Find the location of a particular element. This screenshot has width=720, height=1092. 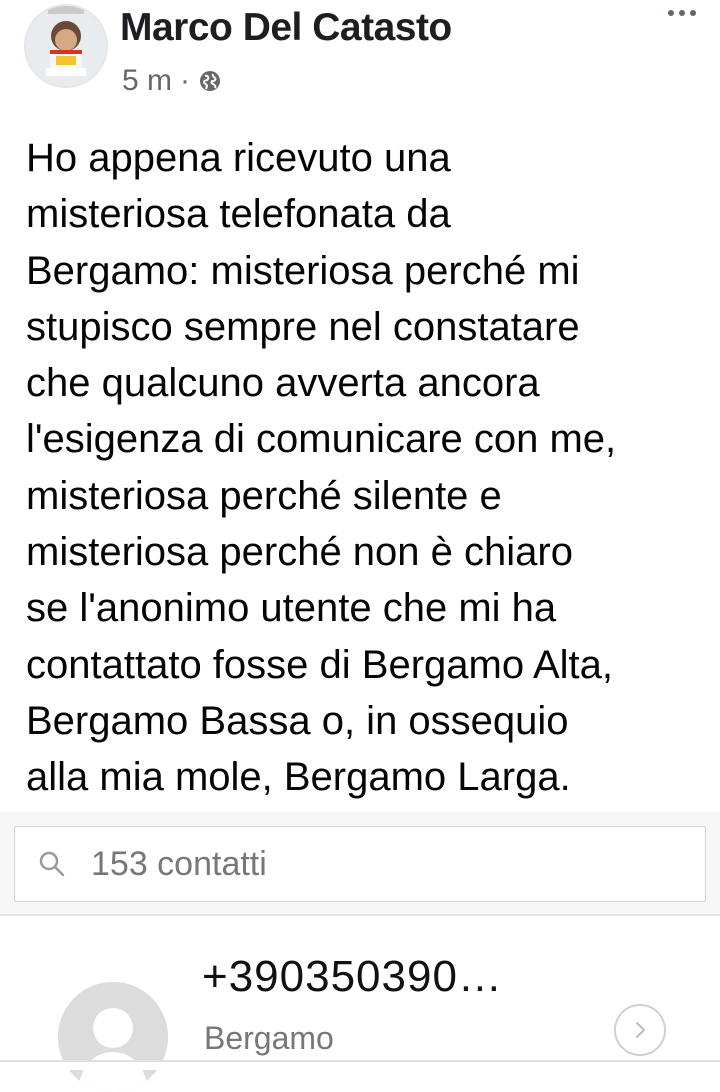

post-time: 5 m is located at coordinates (147, 81).